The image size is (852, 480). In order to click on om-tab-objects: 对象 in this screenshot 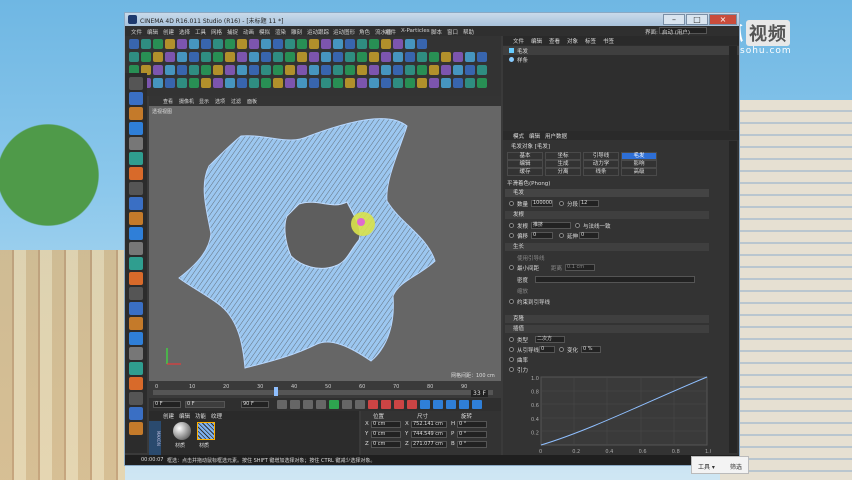, I will do `click(572, 41)`.